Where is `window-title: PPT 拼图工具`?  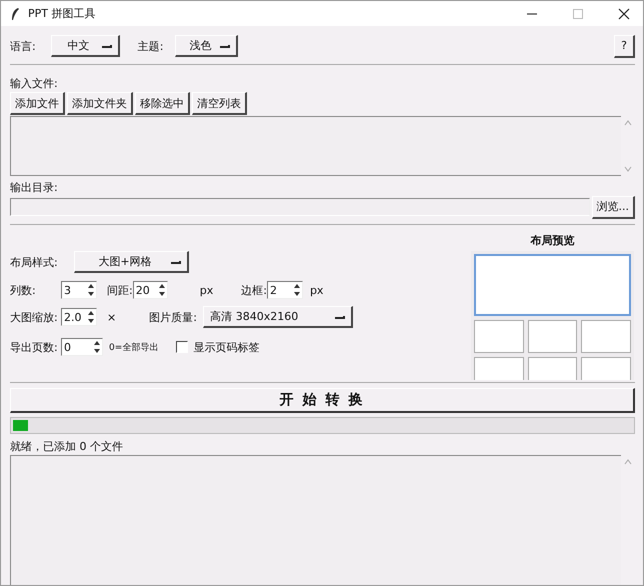 window-title: PPT 拼图工具 is located at coordinates (62, 13).